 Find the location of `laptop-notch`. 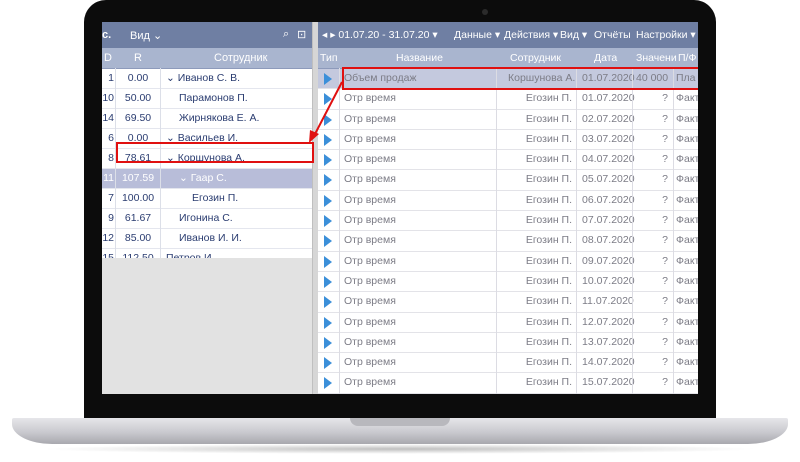

laptop-notch is located at coordinates (400, 422).